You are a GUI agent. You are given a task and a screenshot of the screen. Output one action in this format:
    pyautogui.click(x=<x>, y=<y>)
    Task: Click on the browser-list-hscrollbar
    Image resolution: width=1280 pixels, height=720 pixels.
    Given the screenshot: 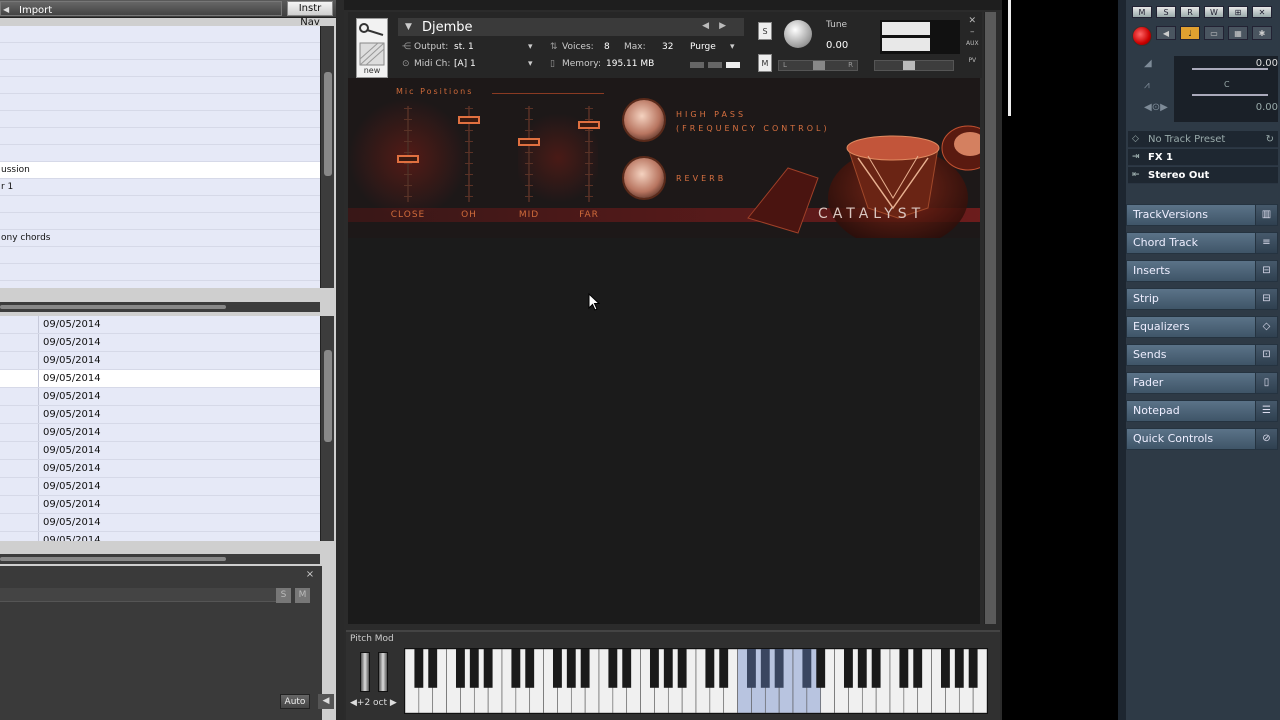 What is the action you would take?
    pyautogui.click(x=160, y=307)
    